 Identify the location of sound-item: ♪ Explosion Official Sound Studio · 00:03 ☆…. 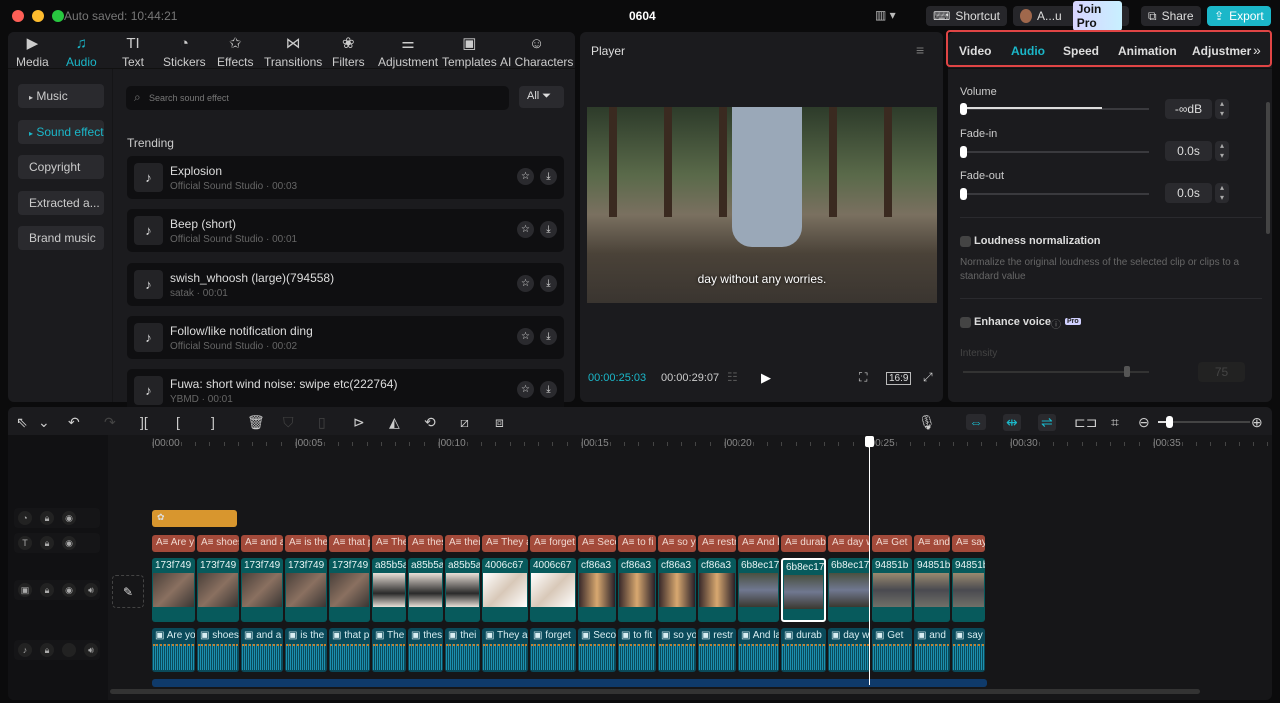
(345, 177).